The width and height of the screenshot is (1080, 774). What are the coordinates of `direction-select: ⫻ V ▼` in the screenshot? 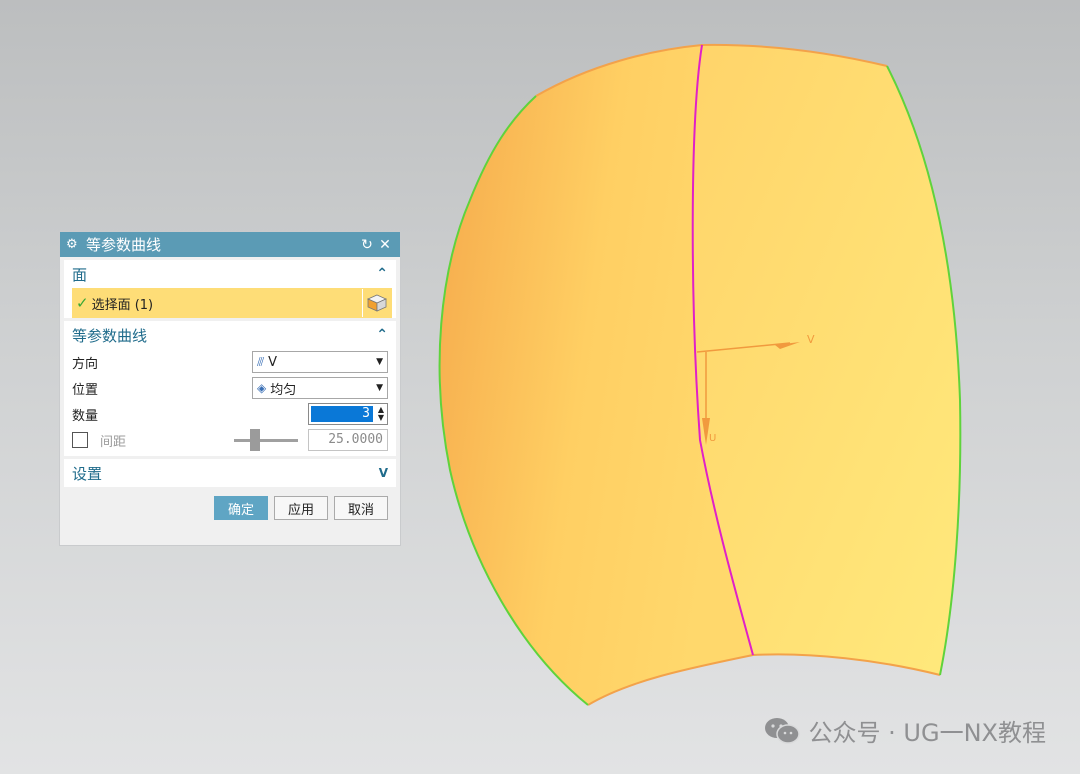 It's located at (320, 362).